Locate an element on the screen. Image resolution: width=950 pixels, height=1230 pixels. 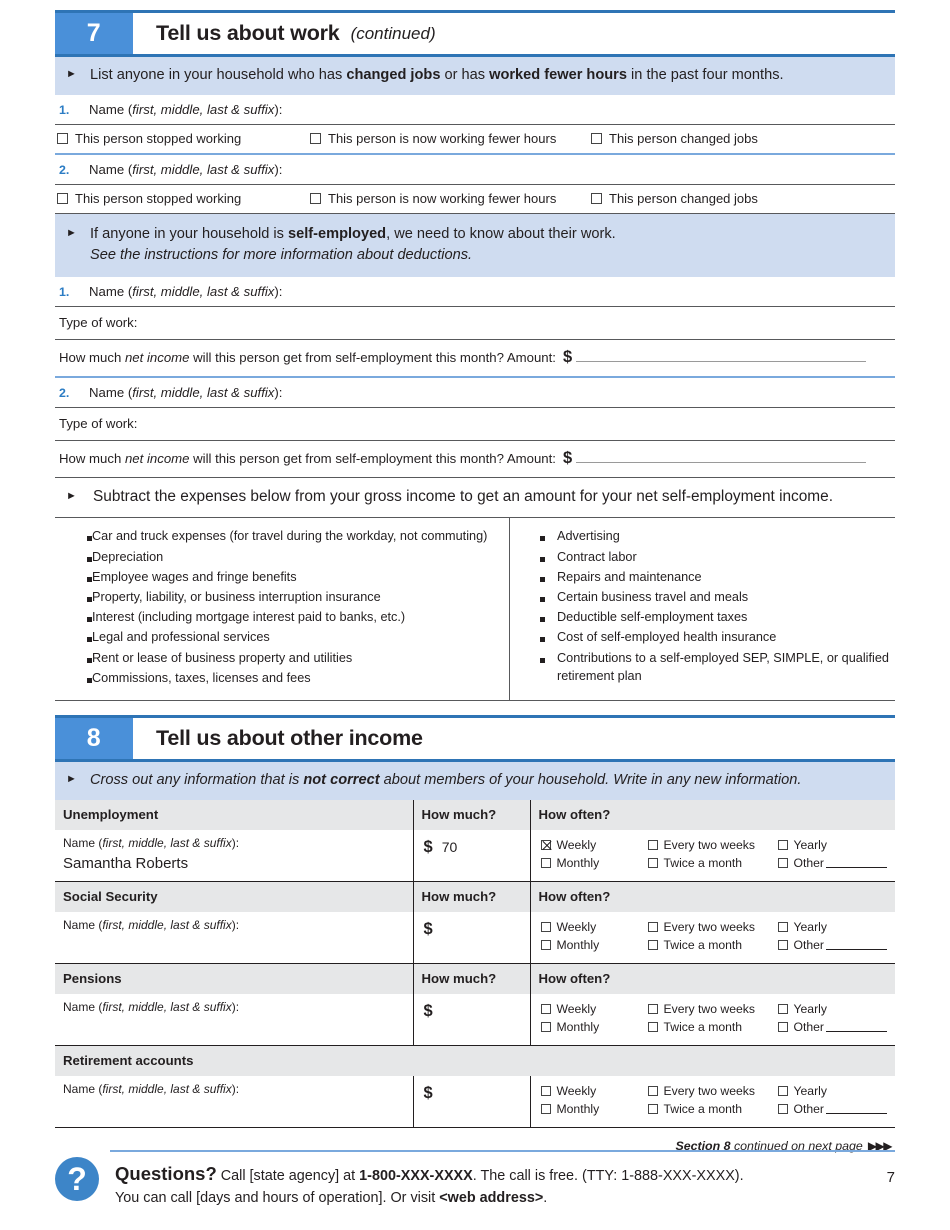
job-person-1-fewer-hours-option: This person is now working fewer hours is located at coordinates (450, 138).